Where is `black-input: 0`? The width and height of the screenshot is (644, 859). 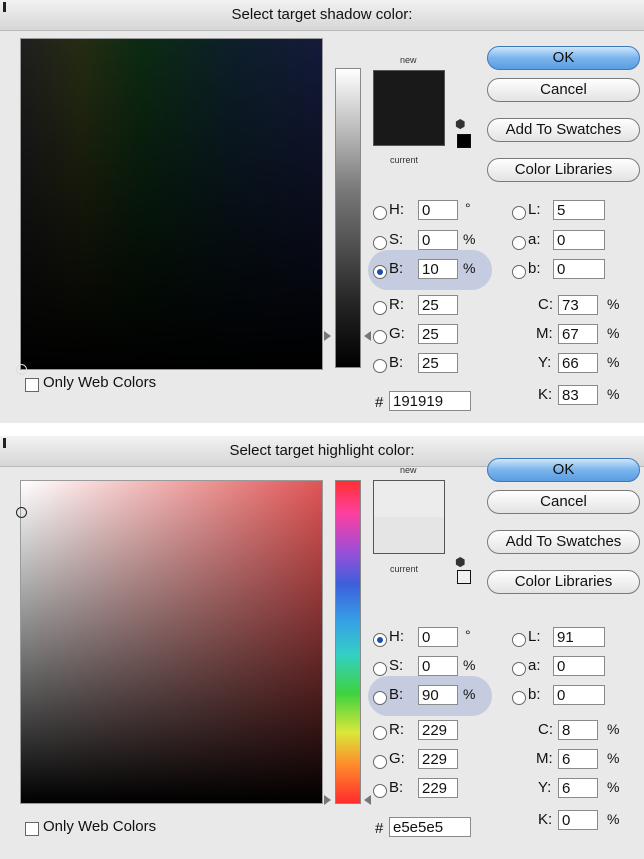
black-input: 0 is located at coordinates (578, 820).